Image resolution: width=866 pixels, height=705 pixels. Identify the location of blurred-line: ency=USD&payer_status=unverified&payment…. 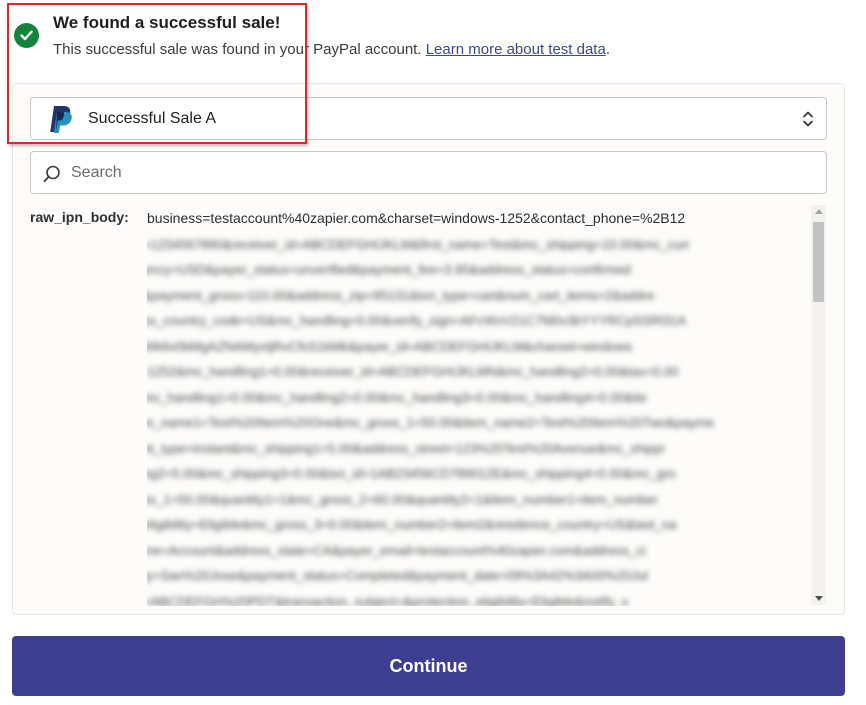
(389, 269).